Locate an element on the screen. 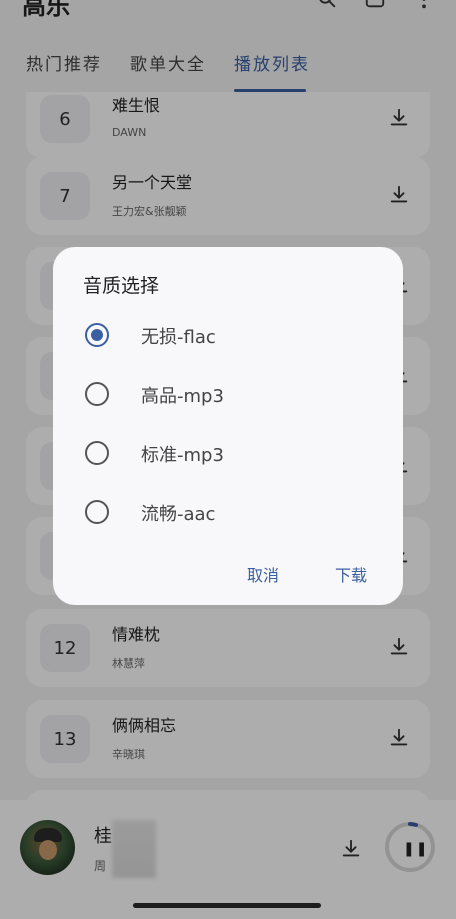  cancel-button: 取消 is located at coordinates (263, 574).